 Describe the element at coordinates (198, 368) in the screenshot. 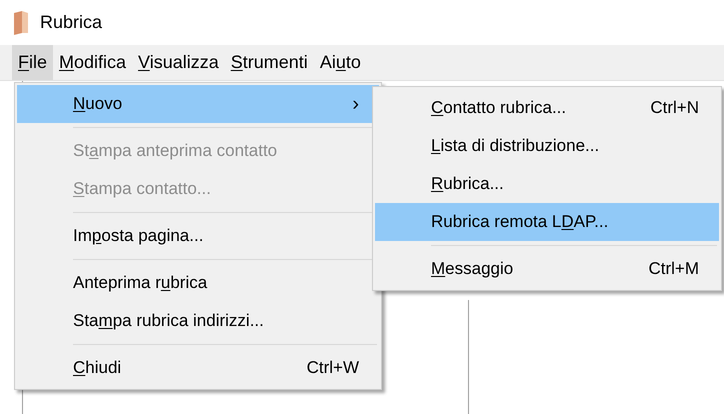

I see `menu-item: Chiudi Ctrl+W` at that location.